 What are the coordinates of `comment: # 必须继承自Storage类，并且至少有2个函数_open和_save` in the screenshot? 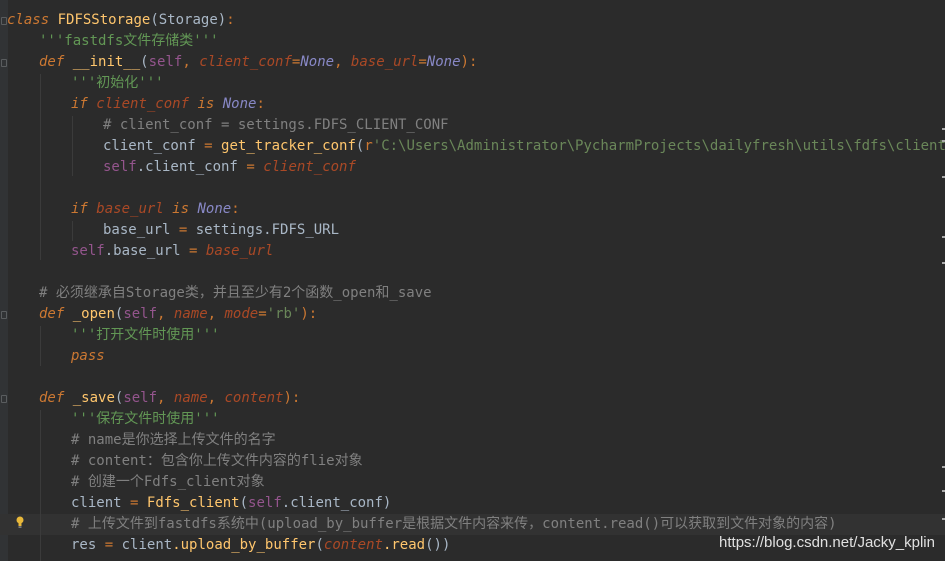 It's located at (235, 293).